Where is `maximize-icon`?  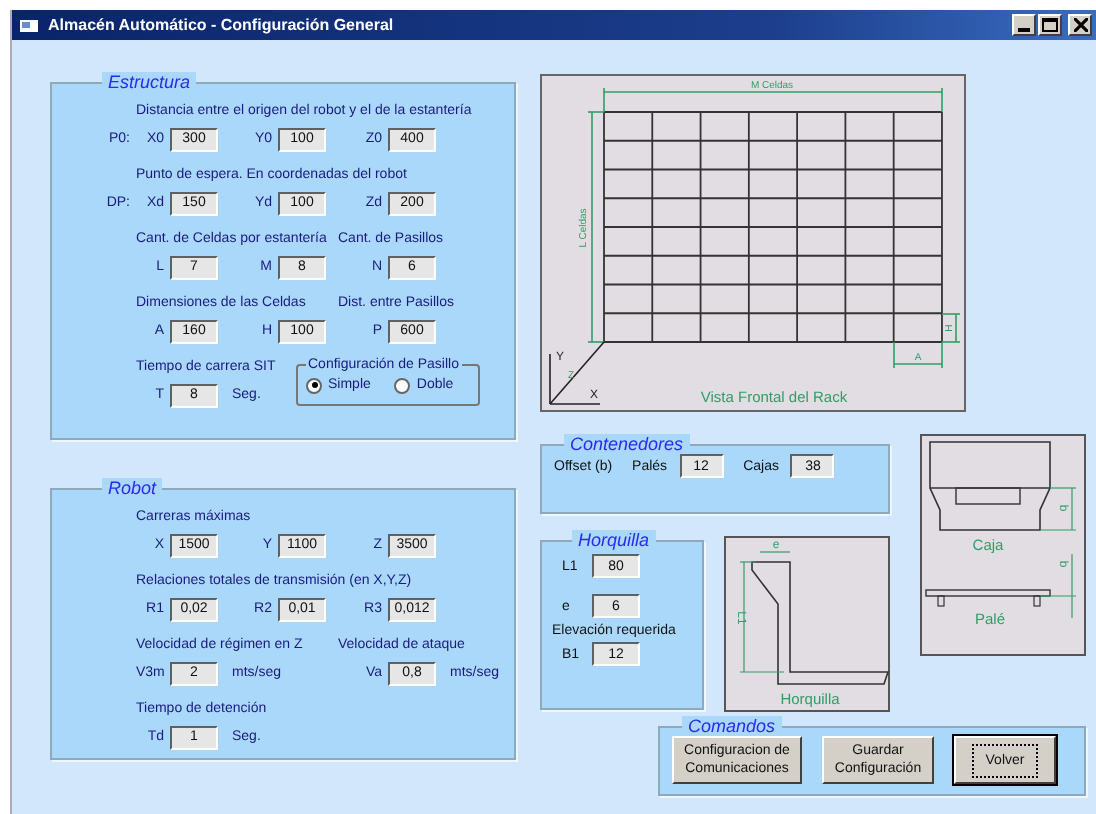
maximize-icon is located at coordinates (1050, 25).